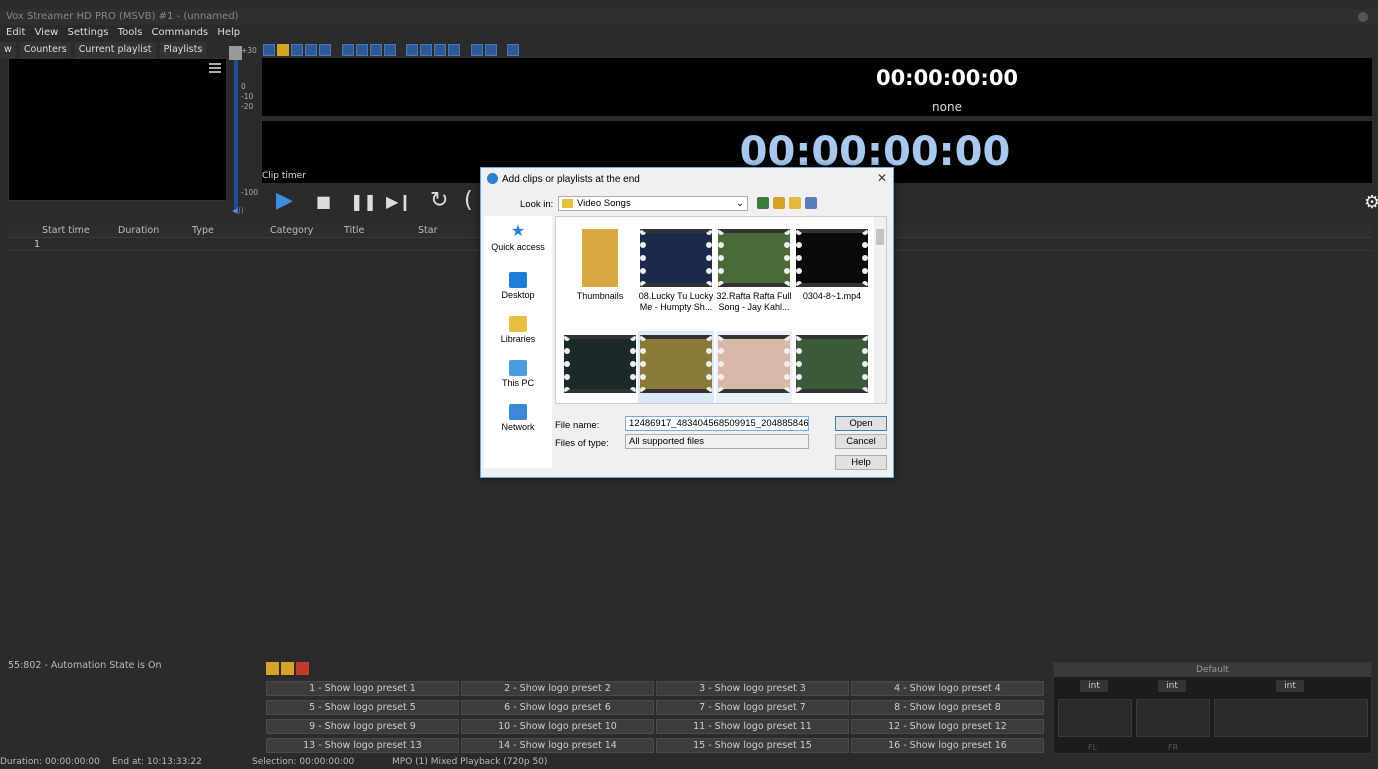 The image size is (1378, 769). Describe the element at coordinates (653, 203) in the screenshot. I see `look-in-dropdown: Video Songs ⌄` at that location.